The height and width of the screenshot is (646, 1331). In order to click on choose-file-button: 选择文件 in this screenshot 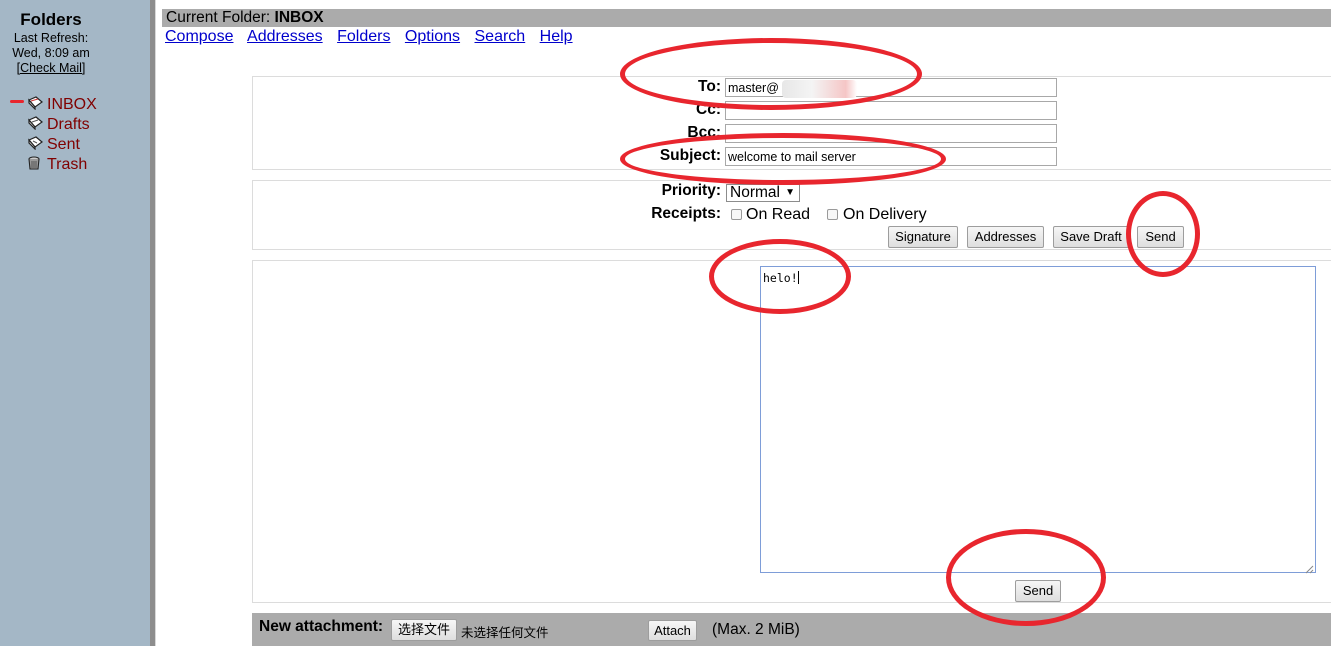, I will do `click(424, 630)`.